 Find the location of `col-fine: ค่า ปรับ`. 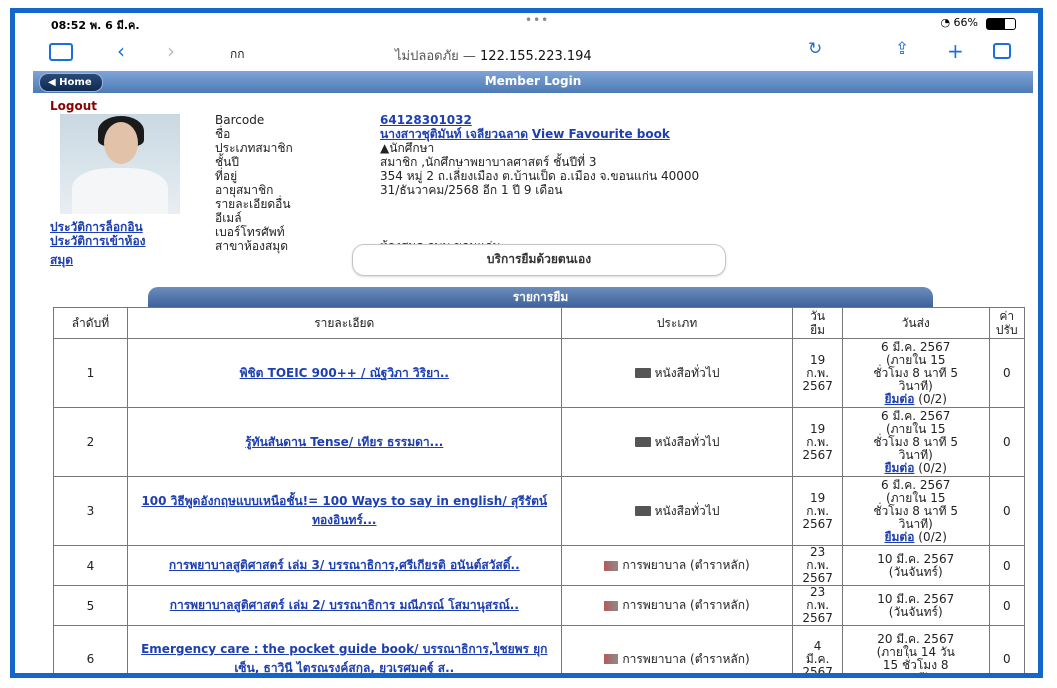

col-fine: ค่า ปรับ is located at coordinates (1007, 323).